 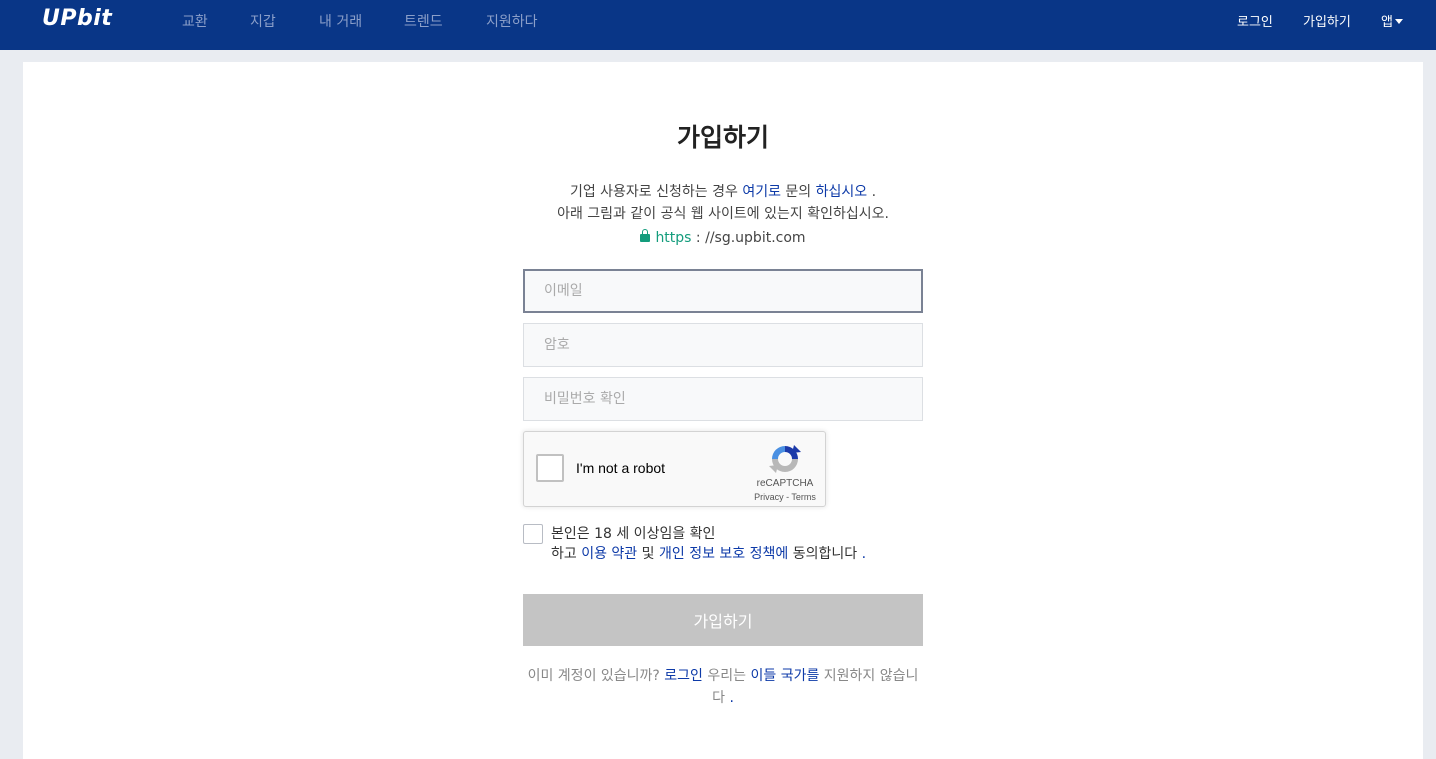 I want to click on signup-submit-button: 가입하기, so click(x=723, y=620).